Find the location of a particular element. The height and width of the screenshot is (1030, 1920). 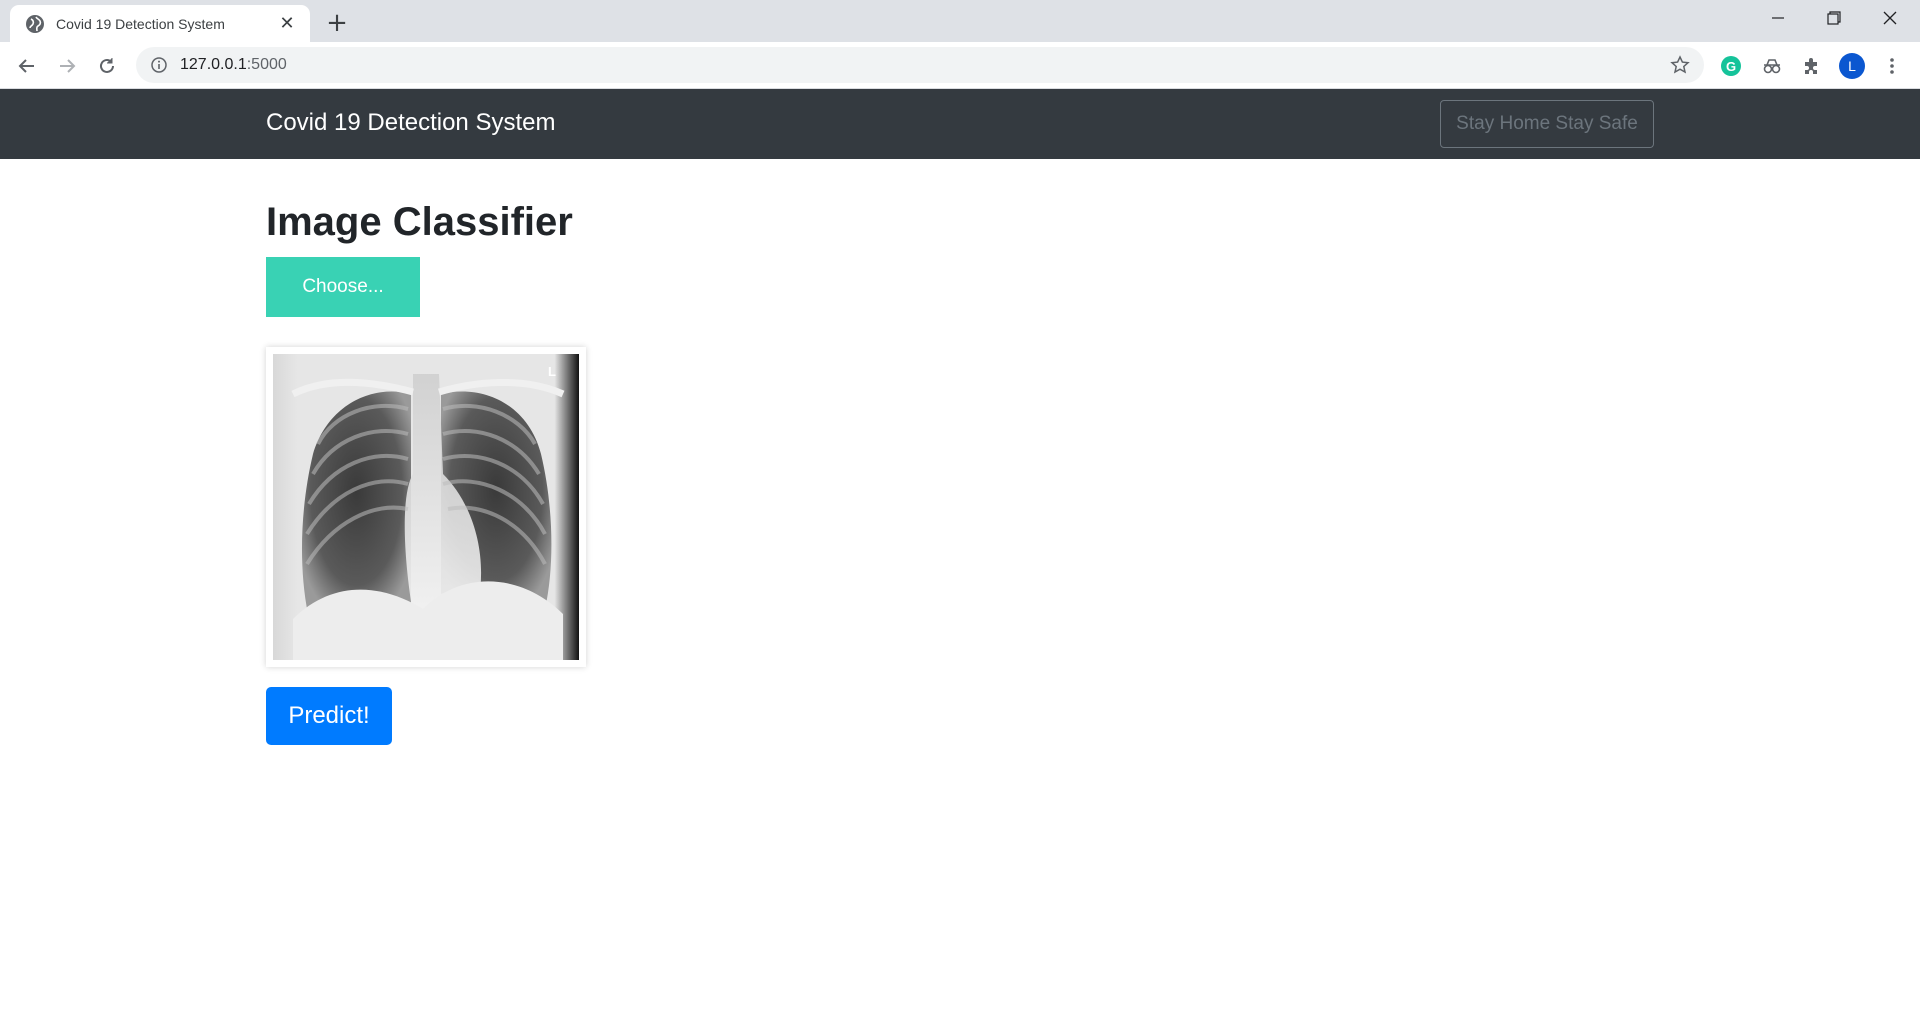

new-tab-icon: + is located at coordinates (337, 23).